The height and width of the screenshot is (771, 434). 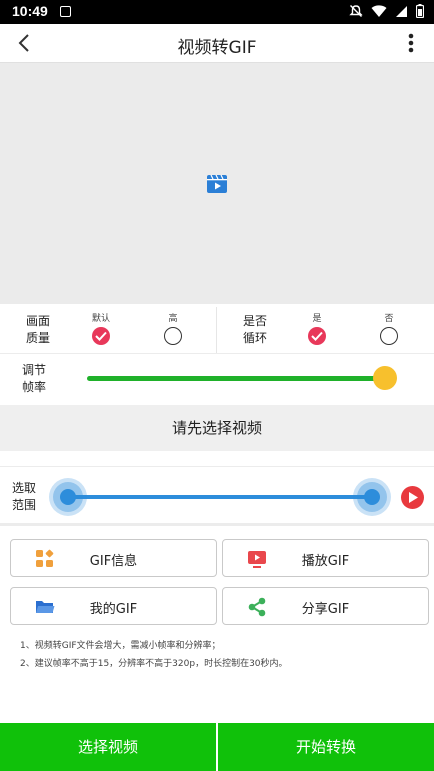 I want to click on title-bar: 视频转GIF, so click(x=217, y=43).